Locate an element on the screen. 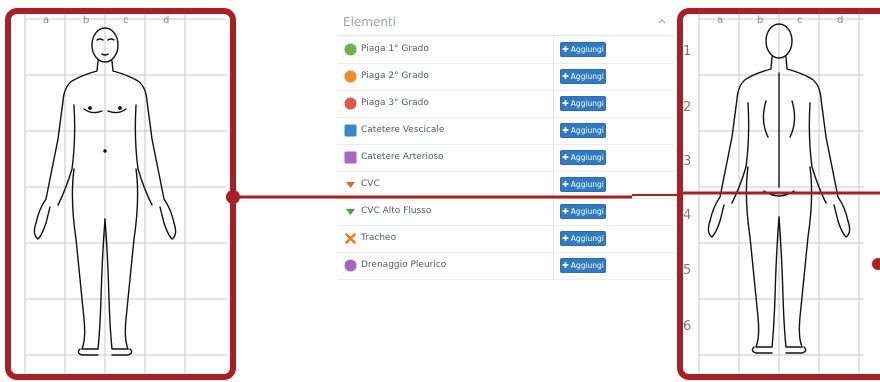 This screenshot has width=880, height=382. item-label: Piaga 3° Grado is located at coordinates (395, 103).